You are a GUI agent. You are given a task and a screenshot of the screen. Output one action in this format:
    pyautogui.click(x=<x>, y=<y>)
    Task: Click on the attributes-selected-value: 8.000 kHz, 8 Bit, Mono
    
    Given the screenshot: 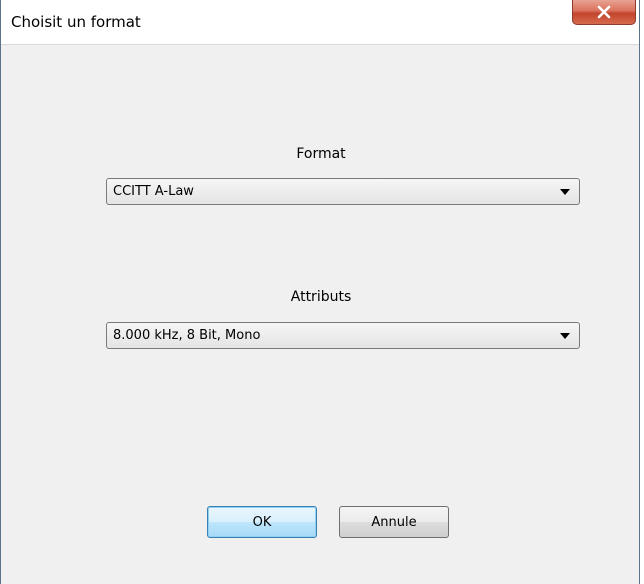 What is the action you would take?
    pyautogui.click(x=187, y=335)
    